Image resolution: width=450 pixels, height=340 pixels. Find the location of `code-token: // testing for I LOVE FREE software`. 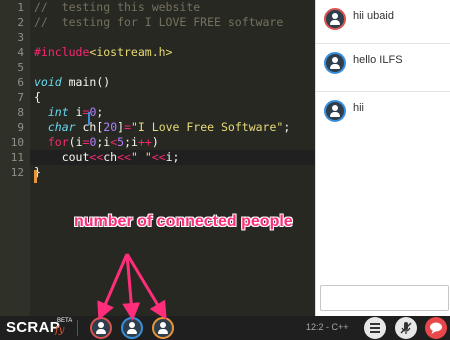

code-token: // testing for I LOVE FREE software is located at coordinates (159, 22).